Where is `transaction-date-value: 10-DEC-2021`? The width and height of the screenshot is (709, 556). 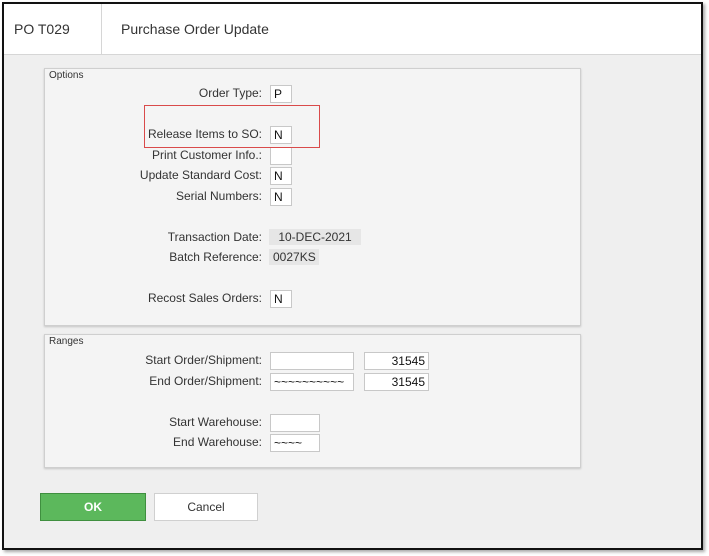
transaction-date-value: 10-DEC-2021 is located at coordinates (315, 237).